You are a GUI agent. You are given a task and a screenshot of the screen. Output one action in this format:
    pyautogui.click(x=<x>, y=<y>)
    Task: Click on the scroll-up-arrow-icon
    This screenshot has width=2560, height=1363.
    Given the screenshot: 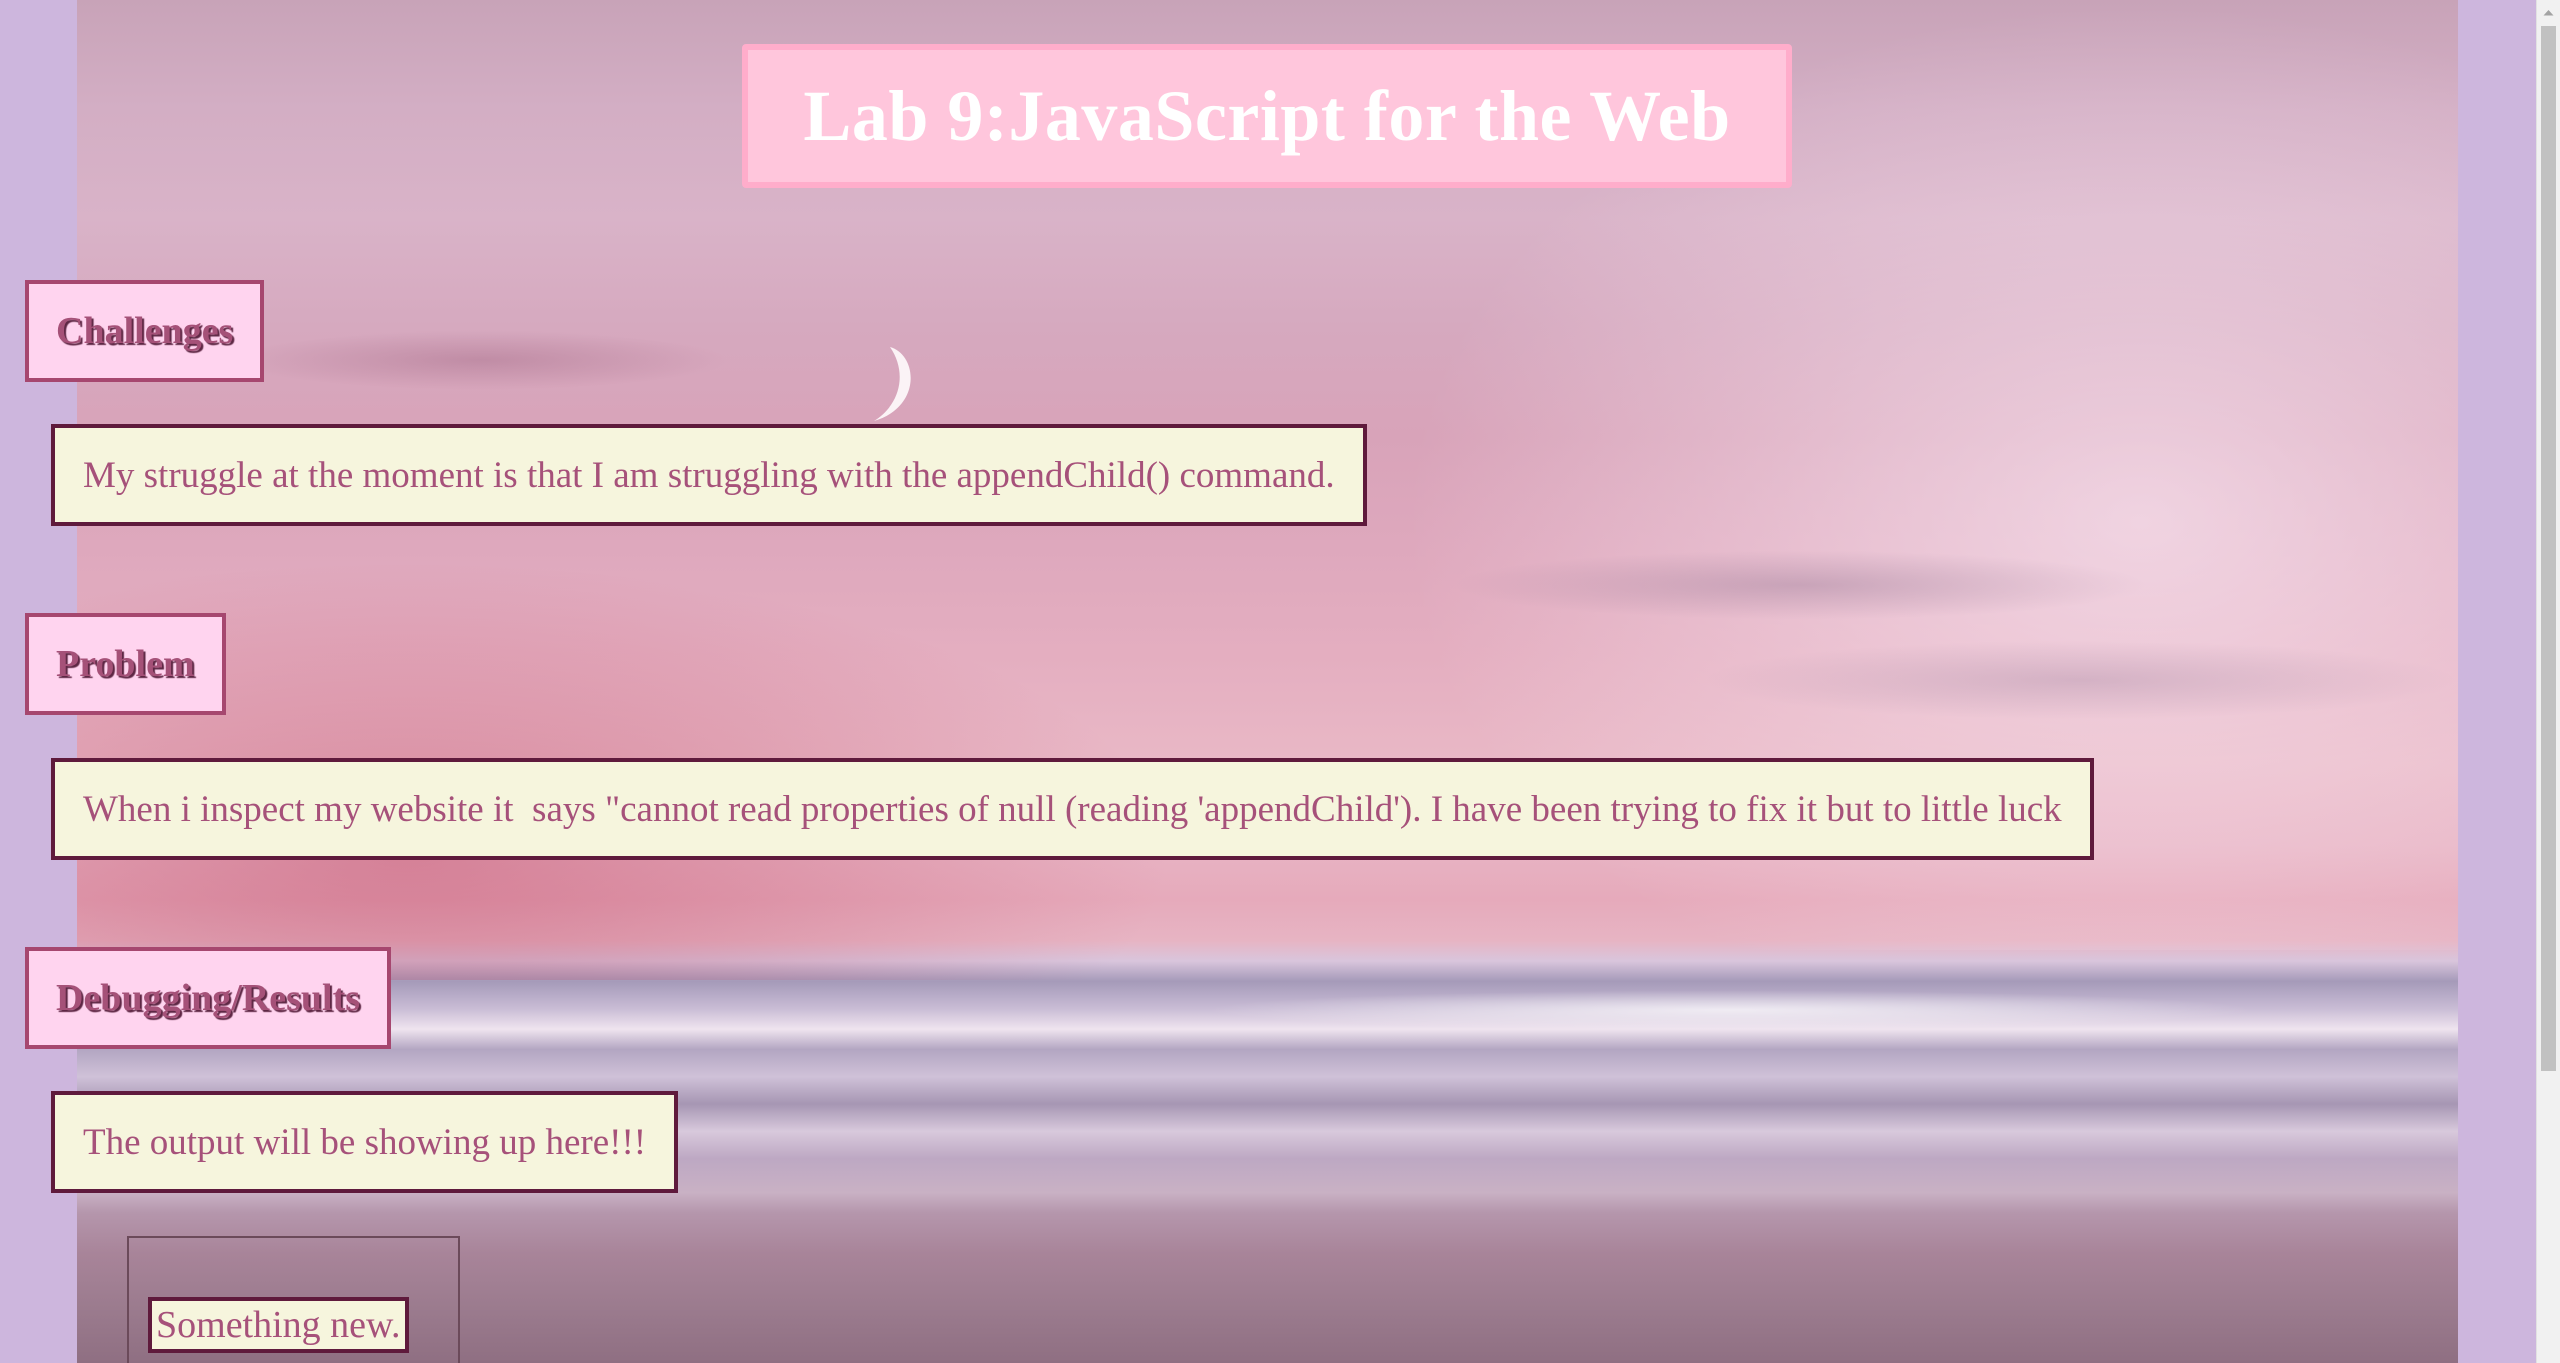 What is the action you would take?
    pyautogui.click(x=2548, y=12)
    